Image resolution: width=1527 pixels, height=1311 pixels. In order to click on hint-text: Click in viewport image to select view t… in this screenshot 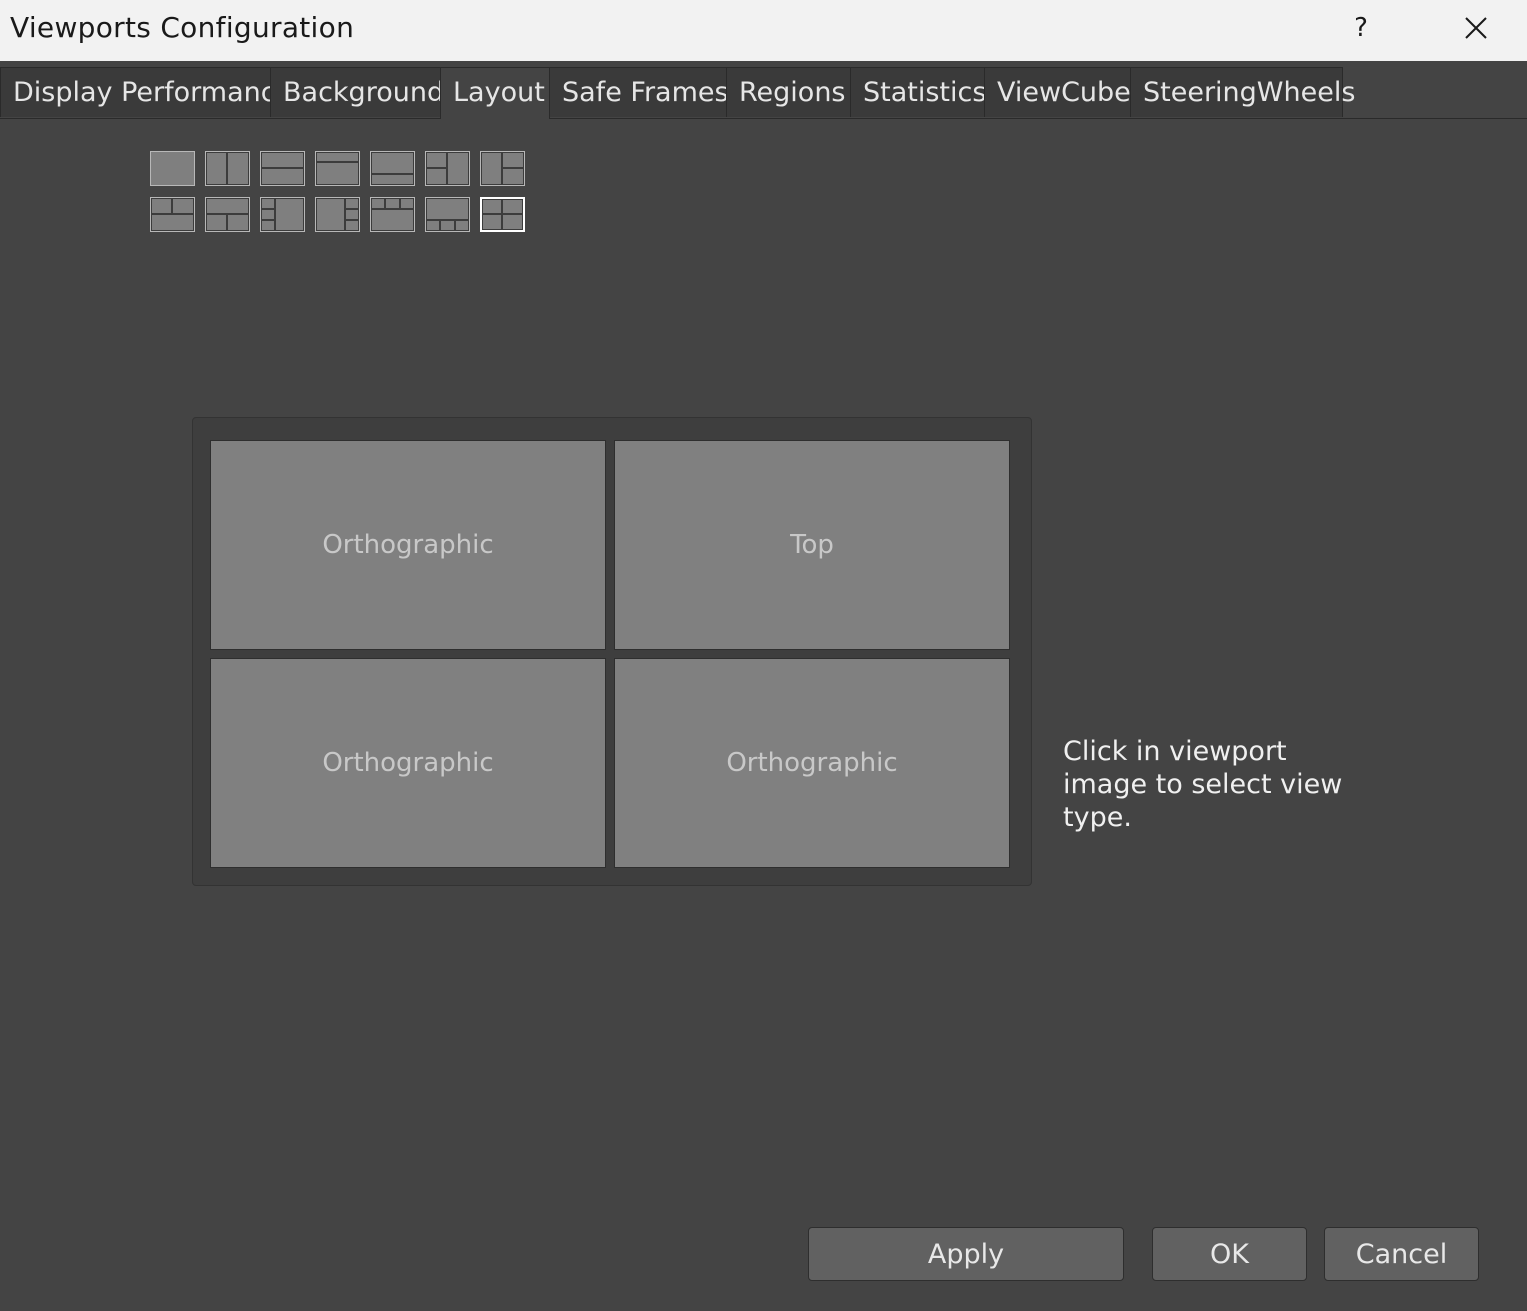, I will do `click(1203, 784)`.